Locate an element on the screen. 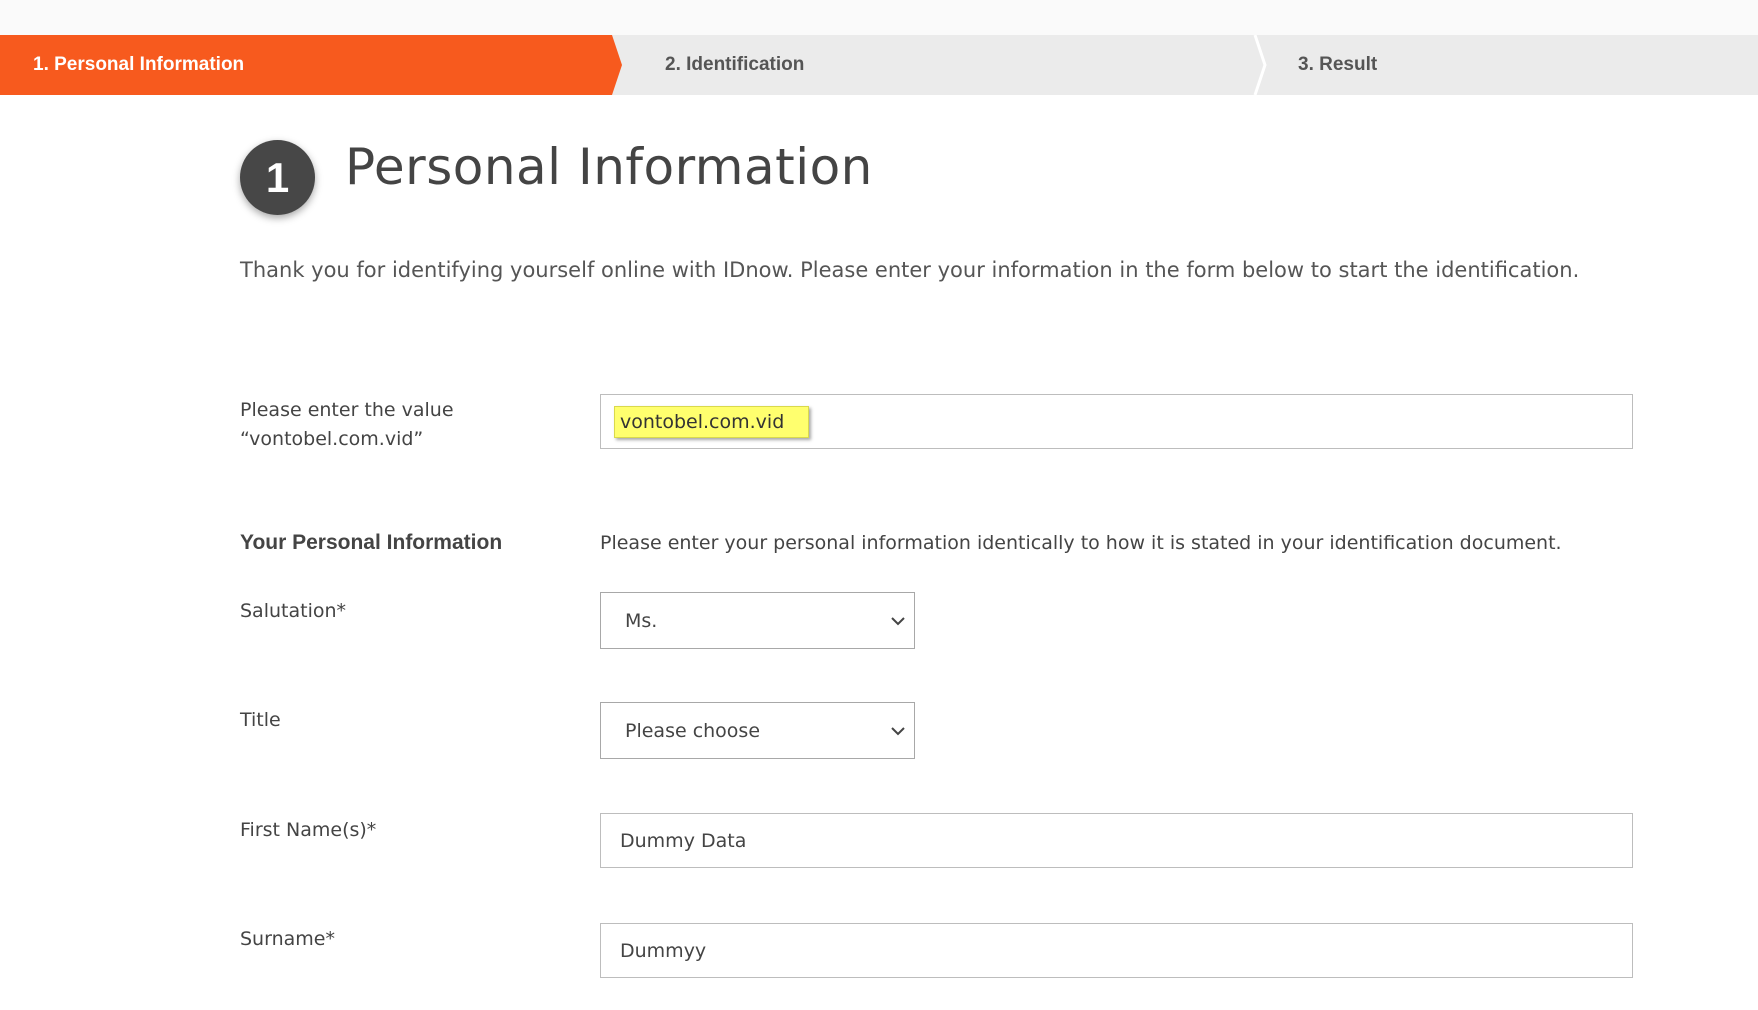 This screenshot has width=1758, height=1010. surname-input: Dummyy is located at coordinates (1116, 950).